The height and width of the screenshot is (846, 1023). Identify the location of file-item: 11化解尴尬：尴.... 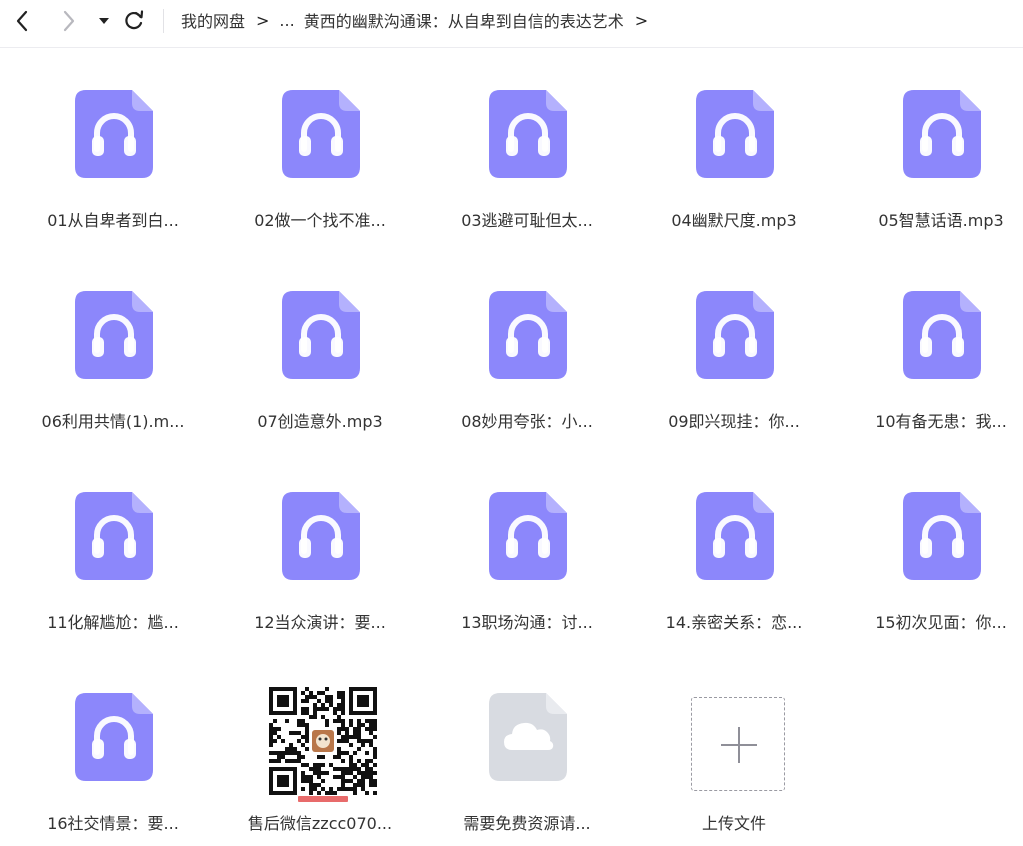
(113, 549).